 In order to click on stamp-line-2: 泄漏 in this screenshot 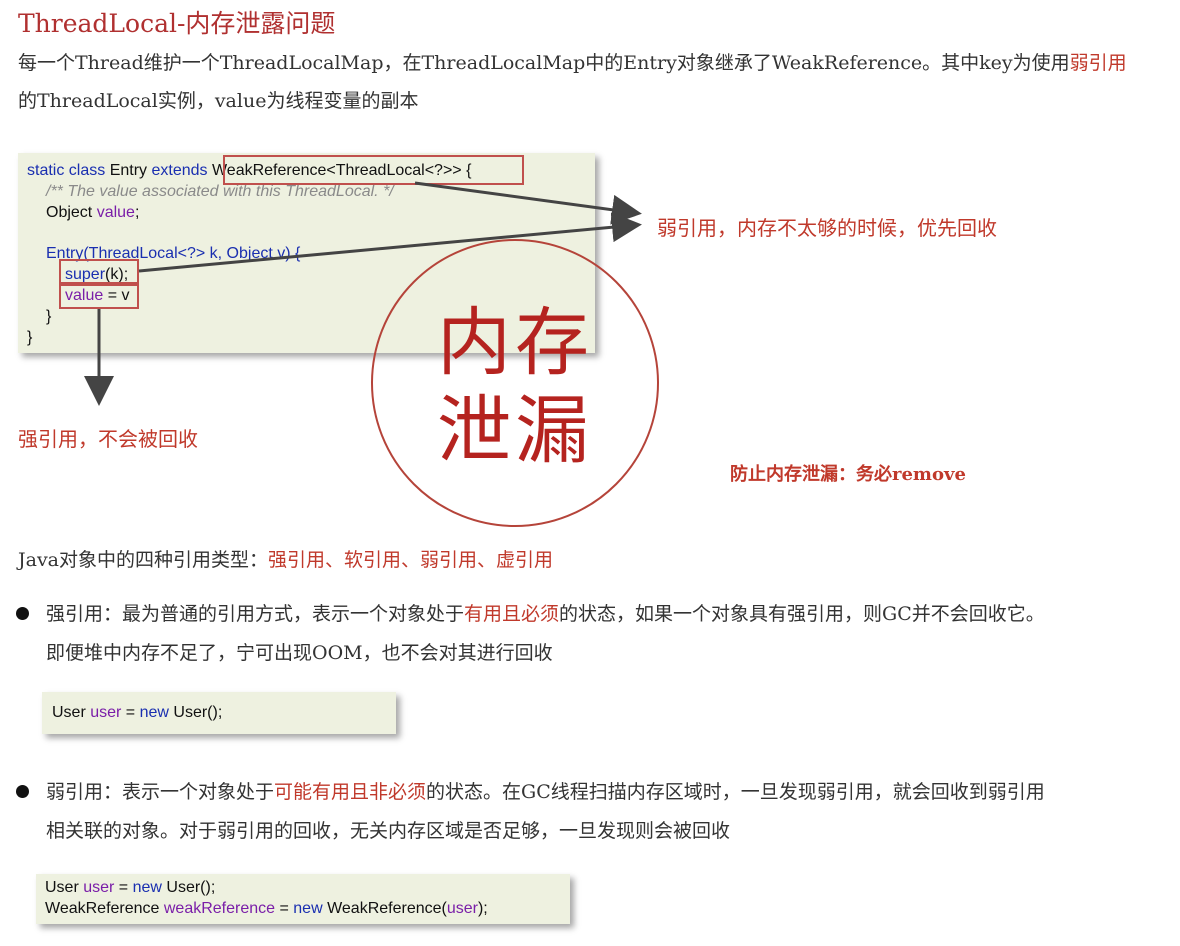, I will do `click(515, 431)`.